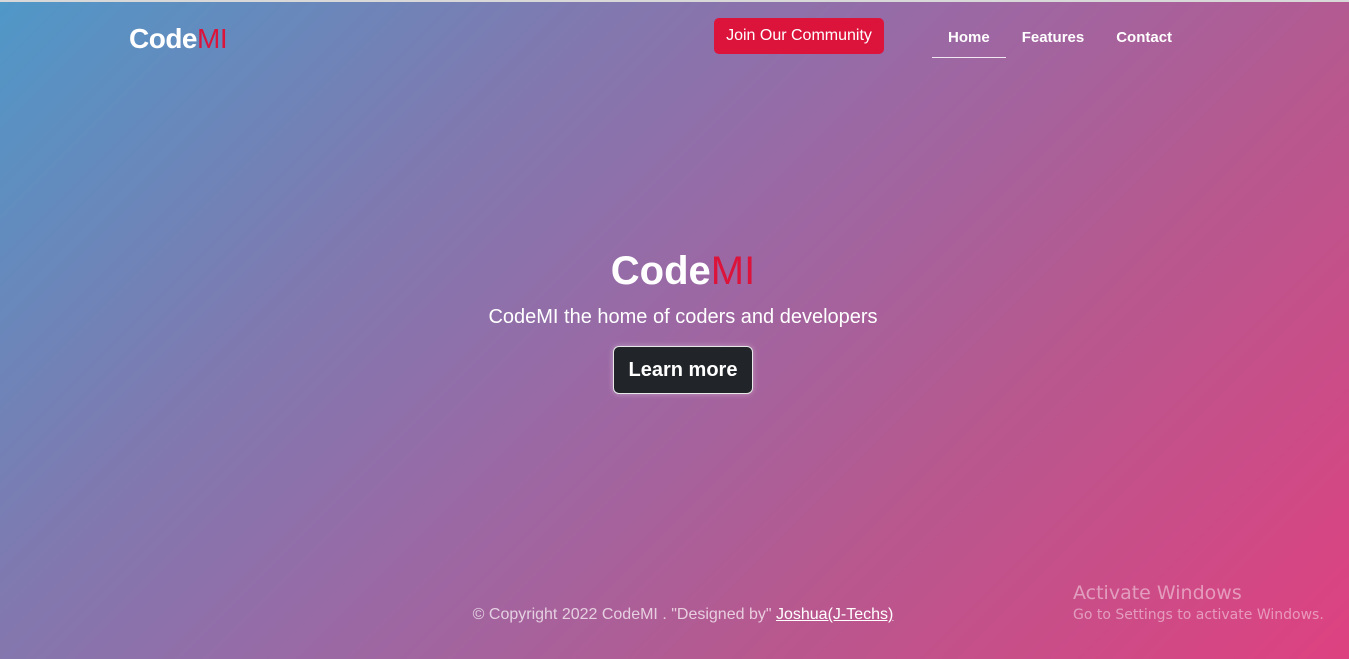 The image size is (1349, 659). I want to click on hero-subtitle: CodeMI the home of coders and developers, so click(683, 317).